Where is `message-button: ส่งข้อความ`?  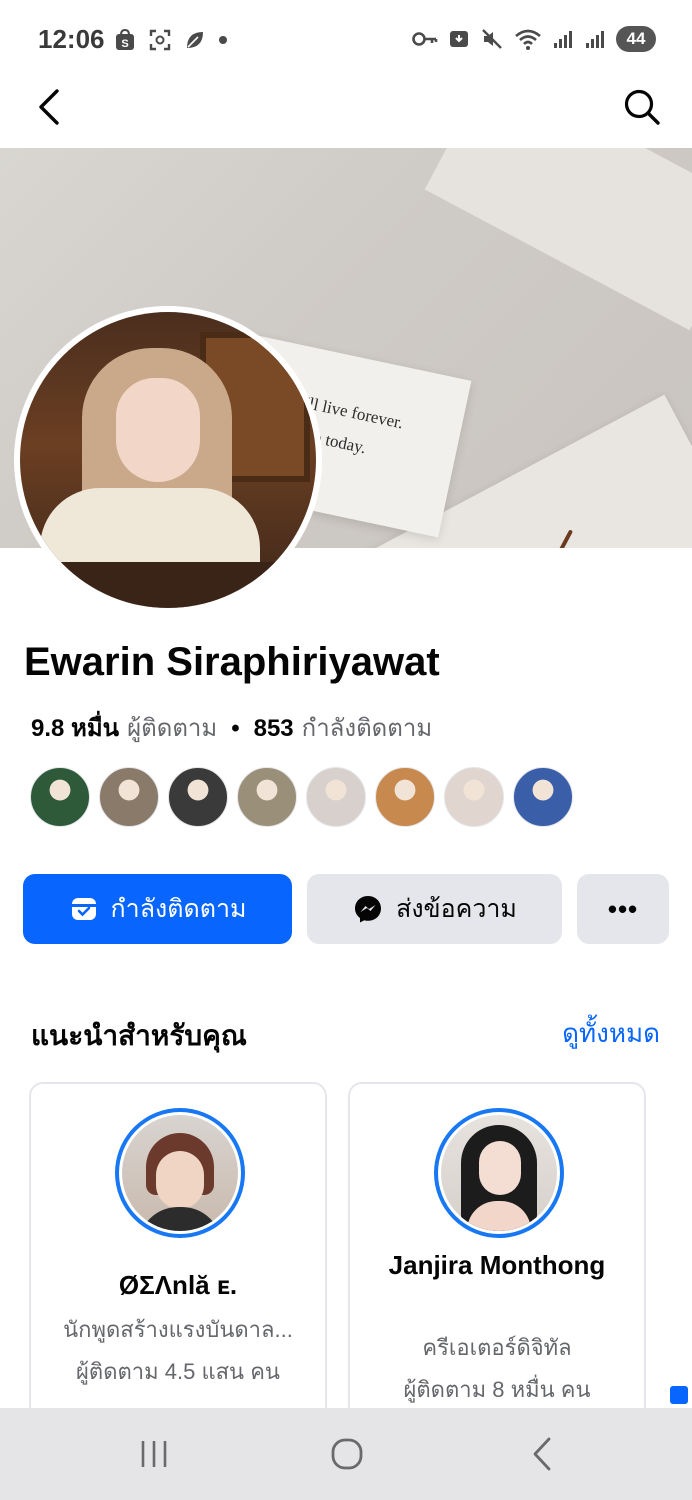 message-button: ส่งข้อความ is located at coordinates (434, 909).